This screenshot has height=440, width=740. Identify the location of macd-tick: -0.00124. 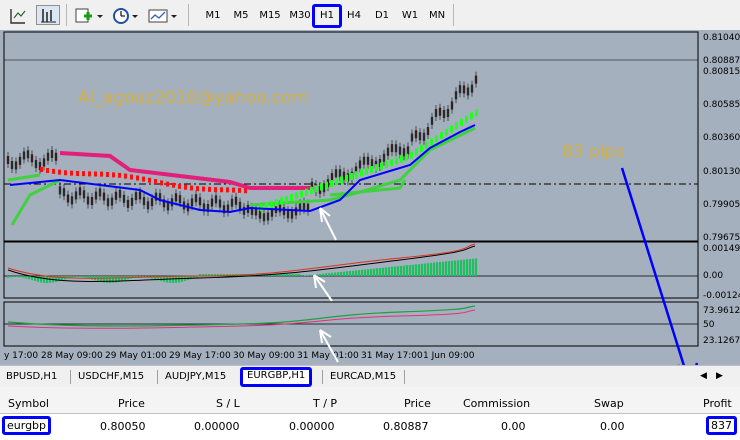
(721, 296).